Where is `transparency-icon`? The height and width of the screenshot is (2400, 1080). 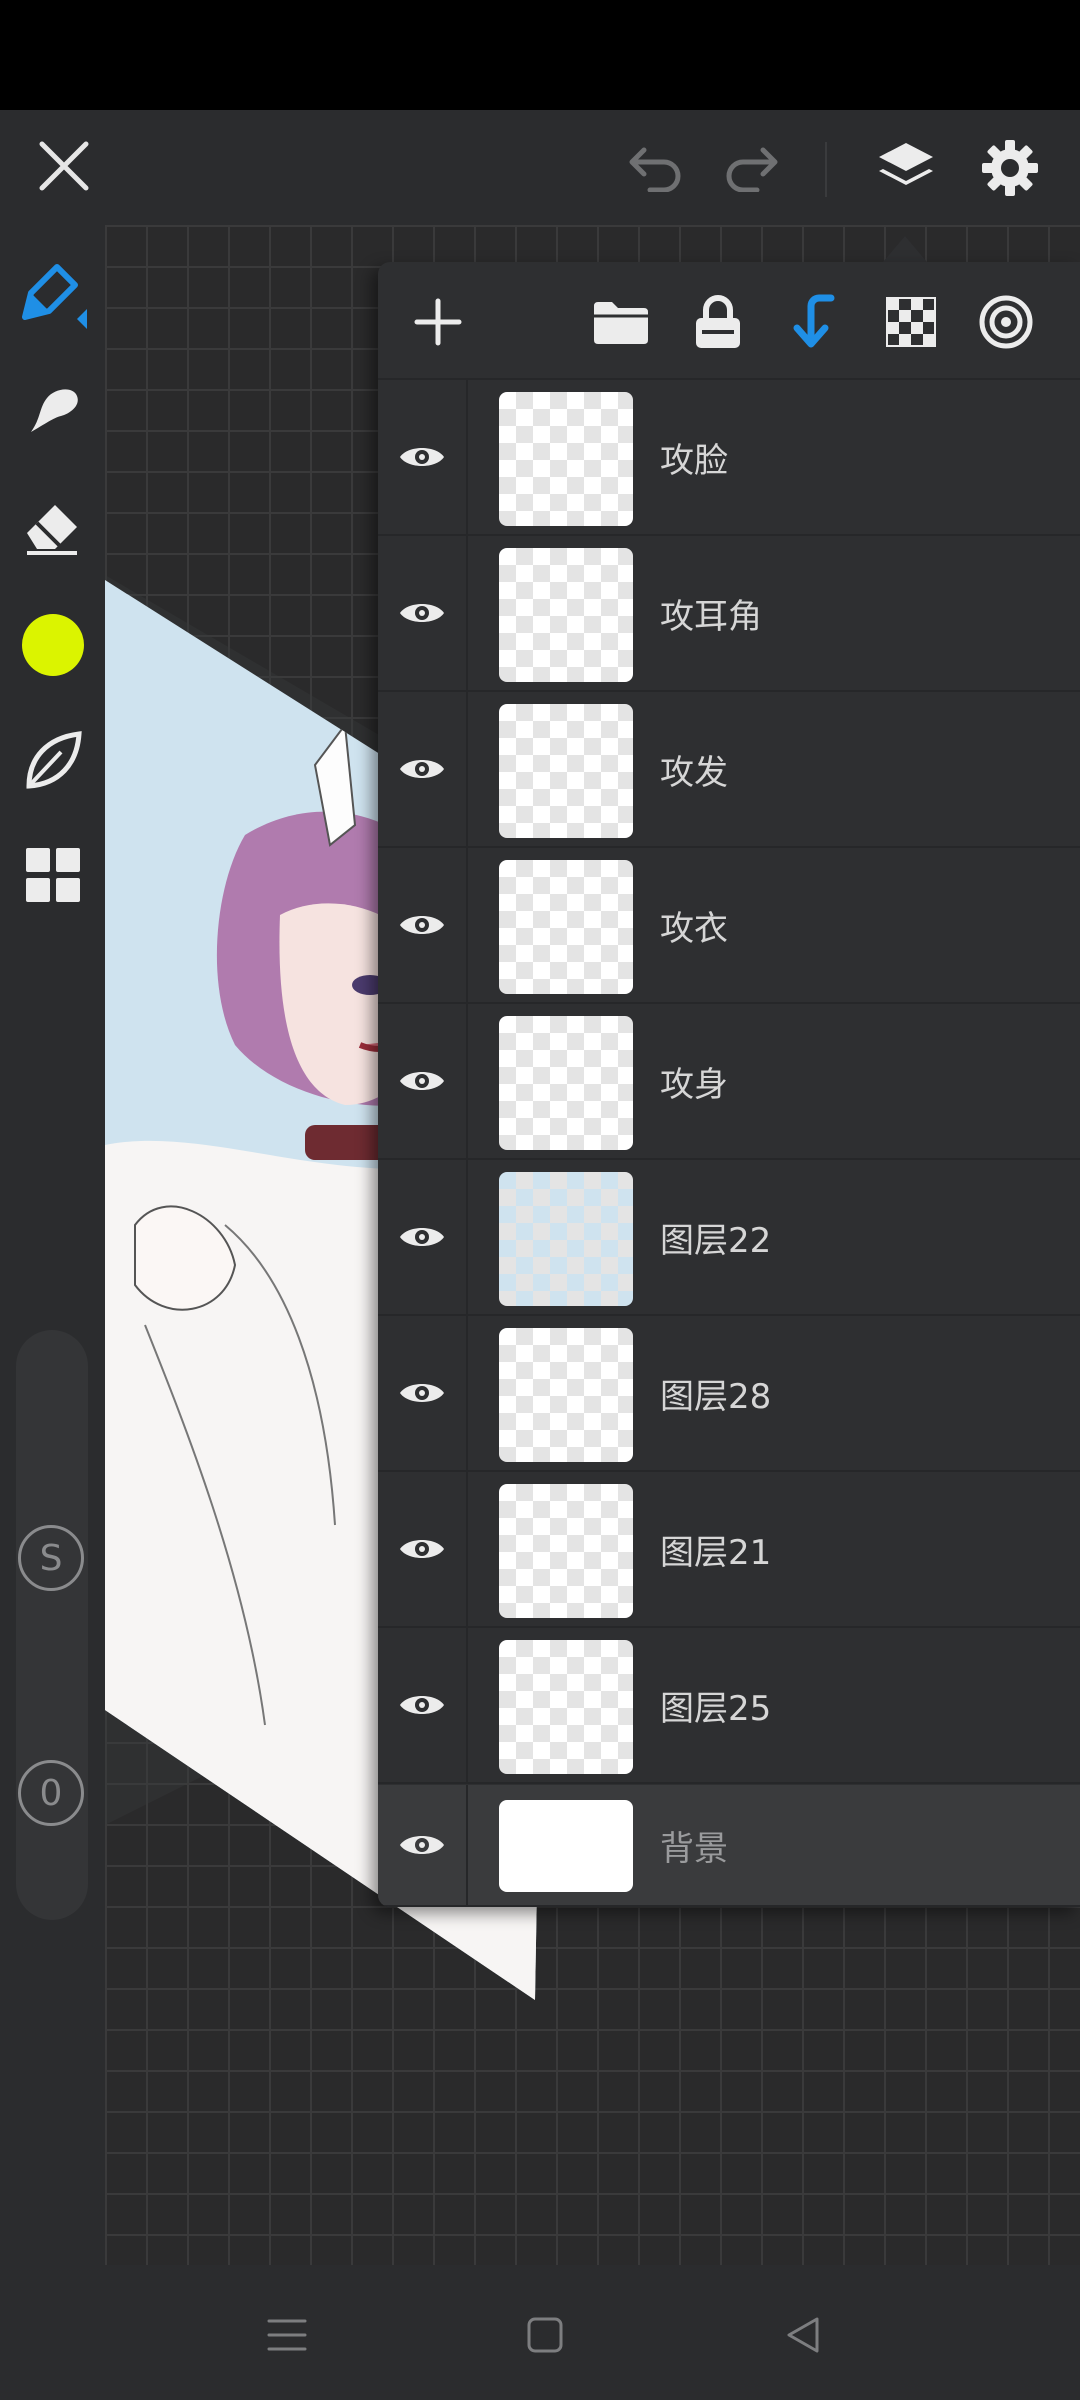
transparency-icon is located at coordinates (911, 322).